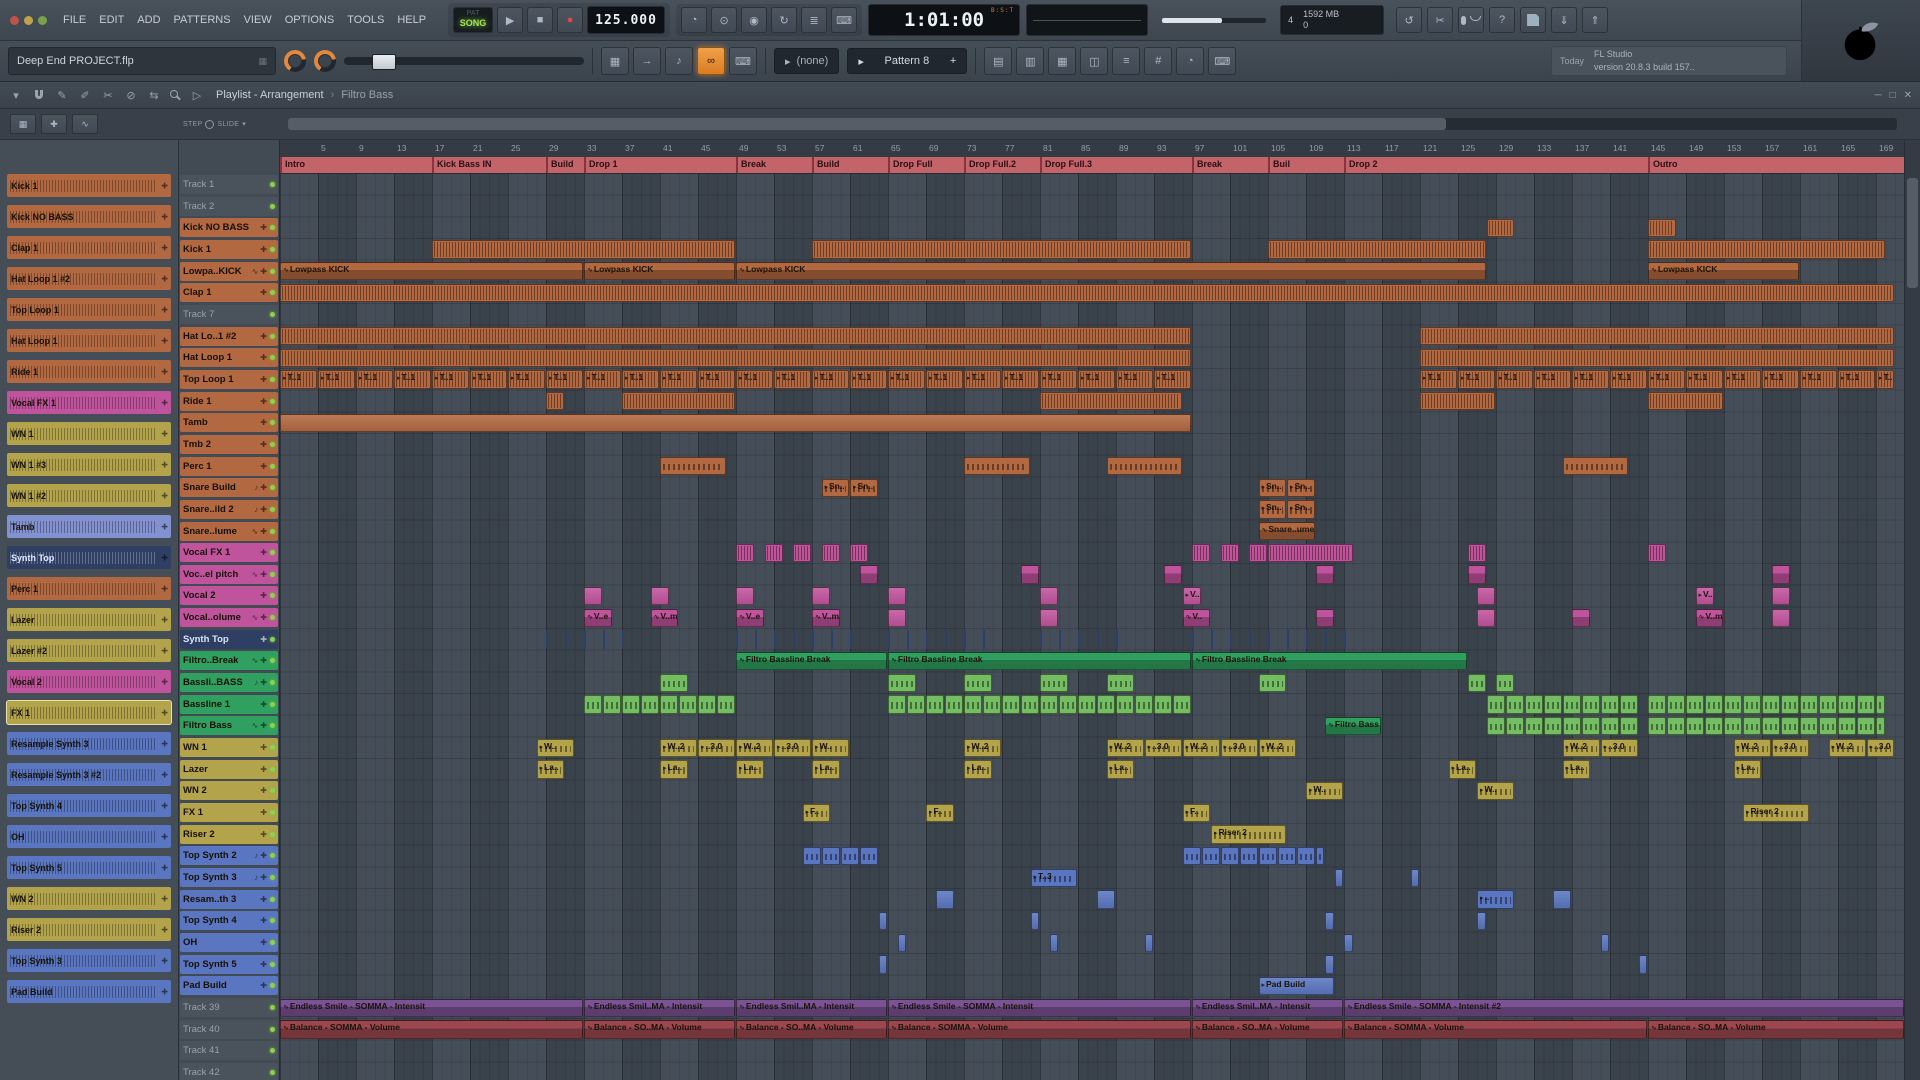 This screenshot has width=1920, height=1080. What do you see at coordinates (229, 336) in the screenshot?
I see `track-header-hat-lo-1-2: Hat Lo..1 #2 ✚` at bounding box center [229, 336].